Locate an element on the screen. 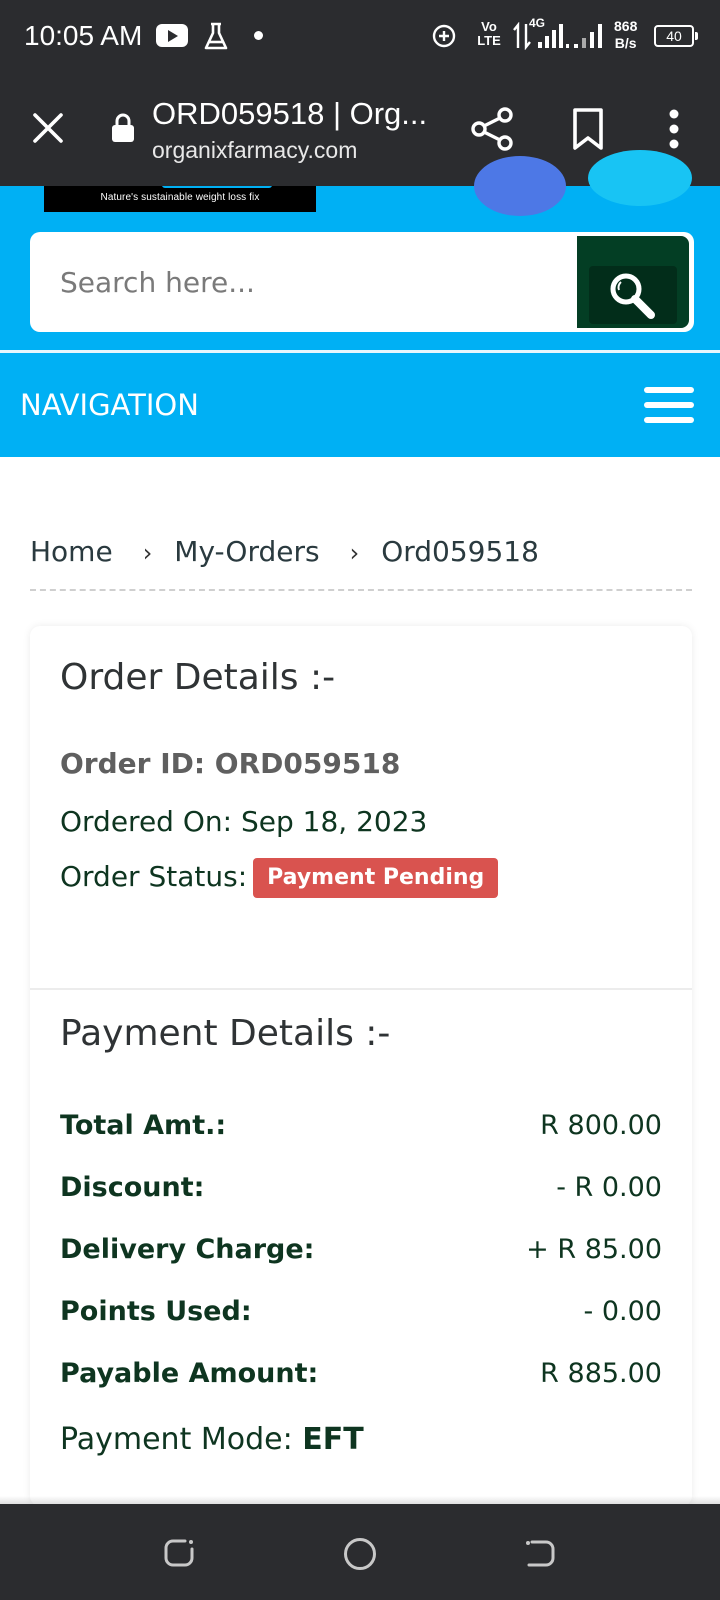 This screenshot has height=1600, width=720. volte-line2: LTE is located at coordinates (489, 40).